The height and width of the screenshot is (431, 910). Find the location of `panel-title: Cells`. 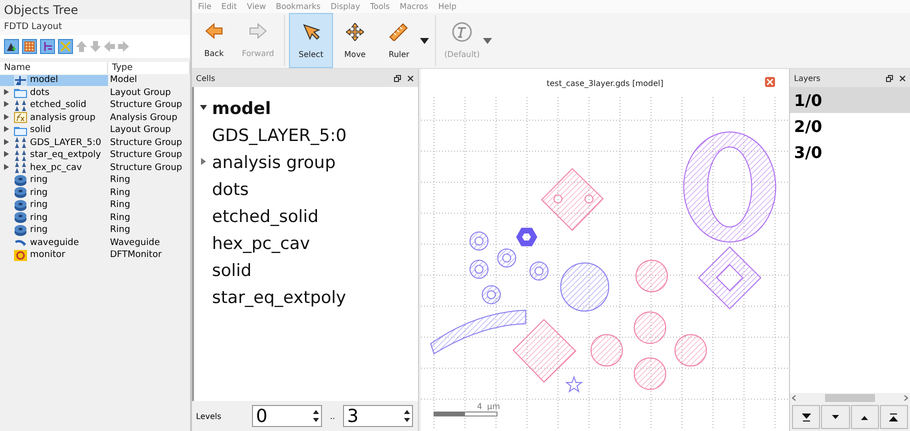

panel-title: Cells is located at coordinates (206, 78).